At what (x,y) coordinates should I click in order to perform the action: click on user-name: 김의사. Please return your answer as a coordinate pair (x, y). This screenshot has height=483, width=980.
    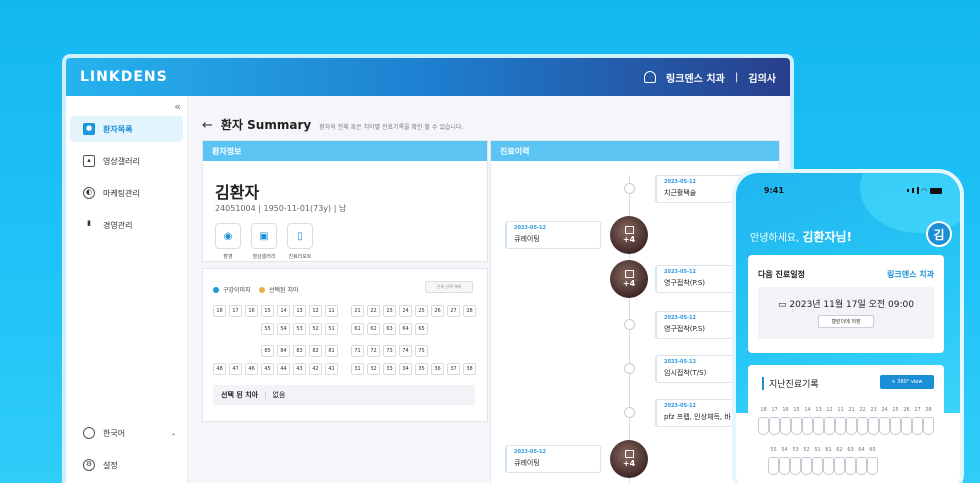
    Looking at the image, I should click on (762, 77).